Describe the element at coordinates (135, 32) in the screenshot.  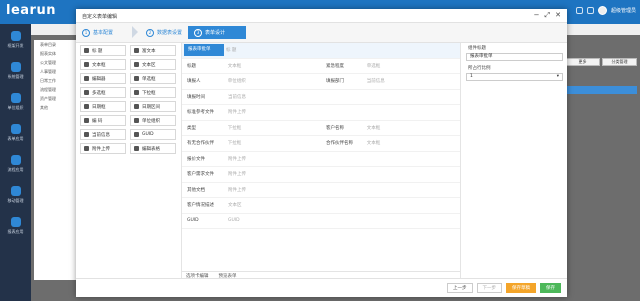
I see `step-arrow-icon` at that location.